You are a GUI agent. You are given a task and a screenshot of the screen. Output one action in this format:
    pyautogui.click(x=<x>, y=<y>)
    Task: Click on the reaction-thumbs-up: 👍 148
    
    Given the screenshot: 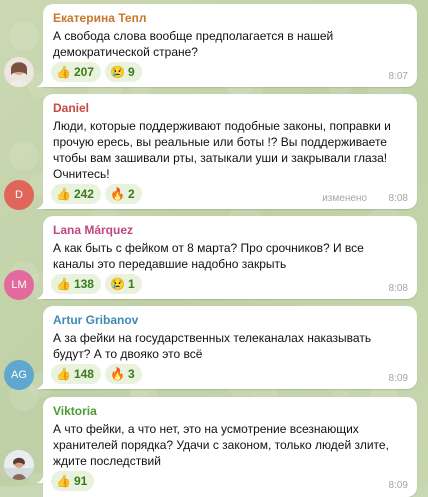 What is the action you would take?
    pyautogui.click(x=76, y=374)
    